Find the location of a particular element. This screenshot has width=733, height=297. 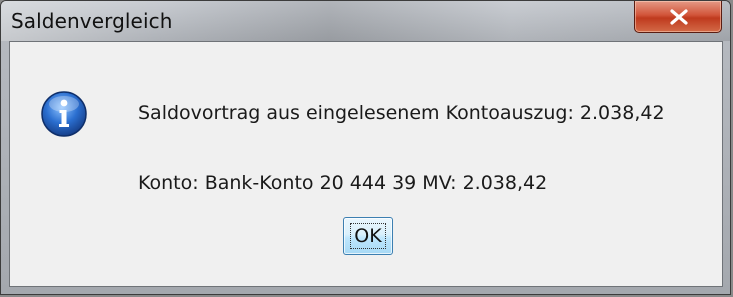

ok-button-label: OK is located at coordinates (368, 236).